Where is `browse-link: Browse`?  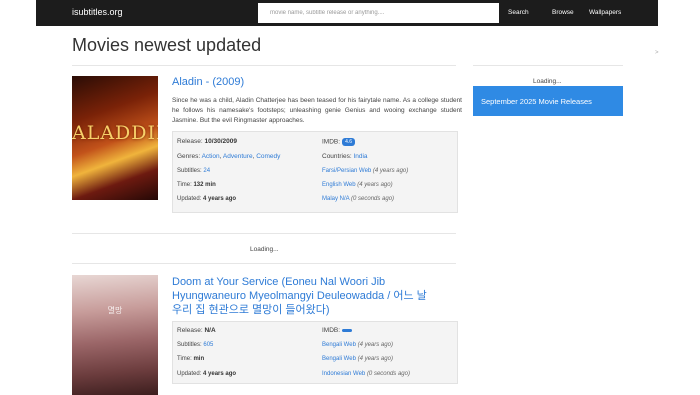 browse-link: Browse is located at coordinates (563, 12).